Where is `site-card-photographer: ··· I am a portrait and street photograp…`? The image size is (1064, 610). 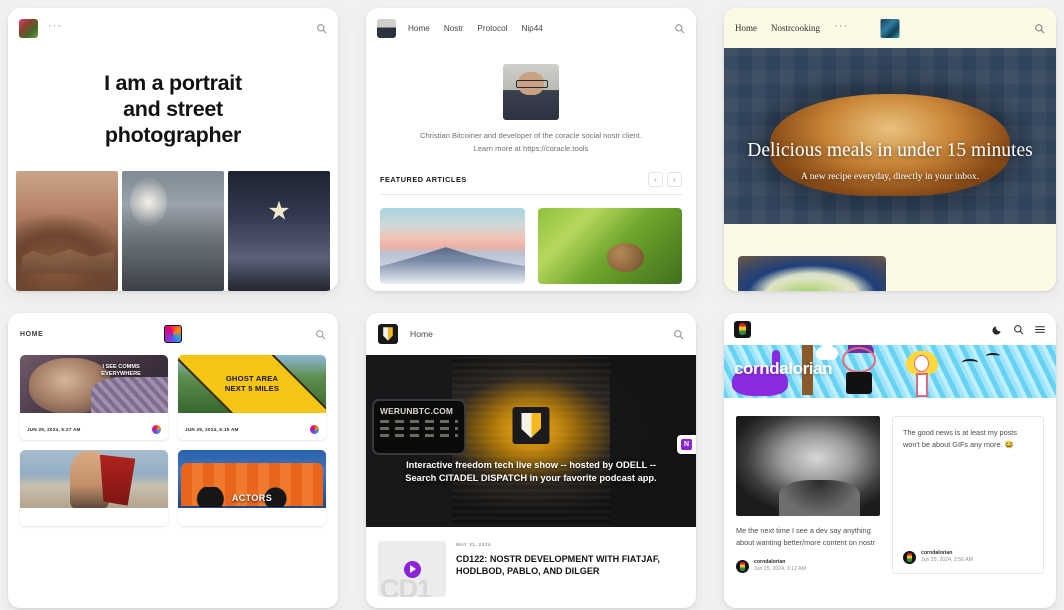 site-card-photographer: ··· I am a portrait and street photograp… is located at coordinates (173, 149).